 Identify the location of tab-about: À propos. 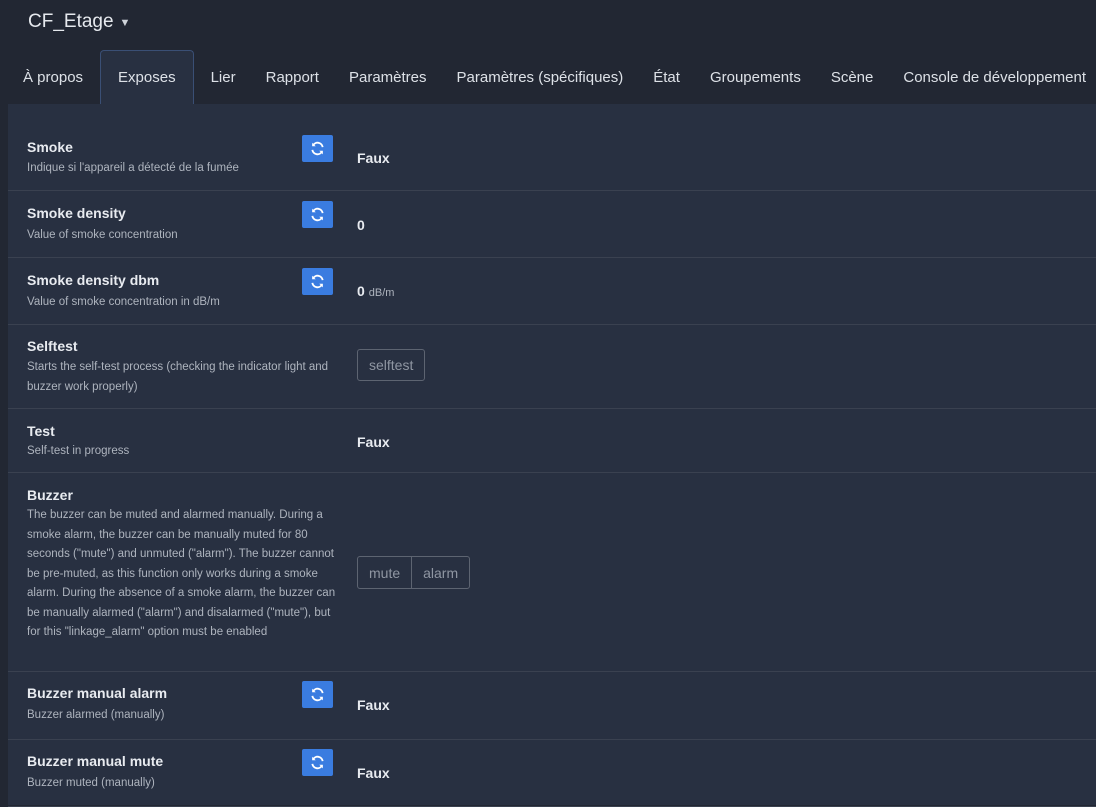
(53, 77).